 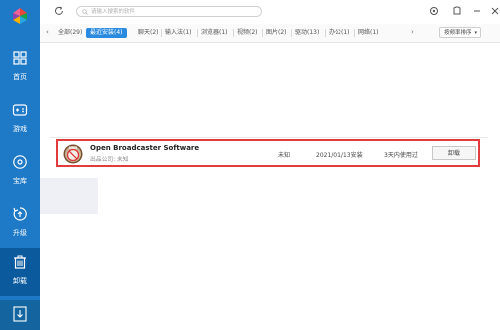 What do you see at coordinates (339, 33) in the screenshot?
I see `tab-office: 办公(1)` at bounding box center [339, 33].